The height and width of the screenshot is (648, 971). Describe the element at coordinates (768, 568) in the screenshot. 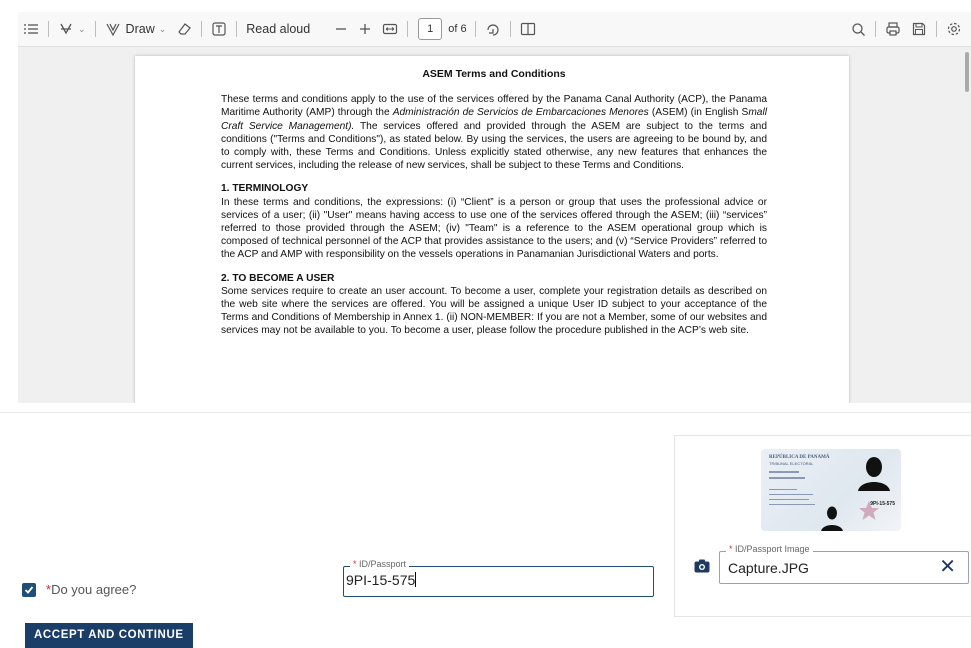

I see `id-image-filename: Capture.JPG` at that location.